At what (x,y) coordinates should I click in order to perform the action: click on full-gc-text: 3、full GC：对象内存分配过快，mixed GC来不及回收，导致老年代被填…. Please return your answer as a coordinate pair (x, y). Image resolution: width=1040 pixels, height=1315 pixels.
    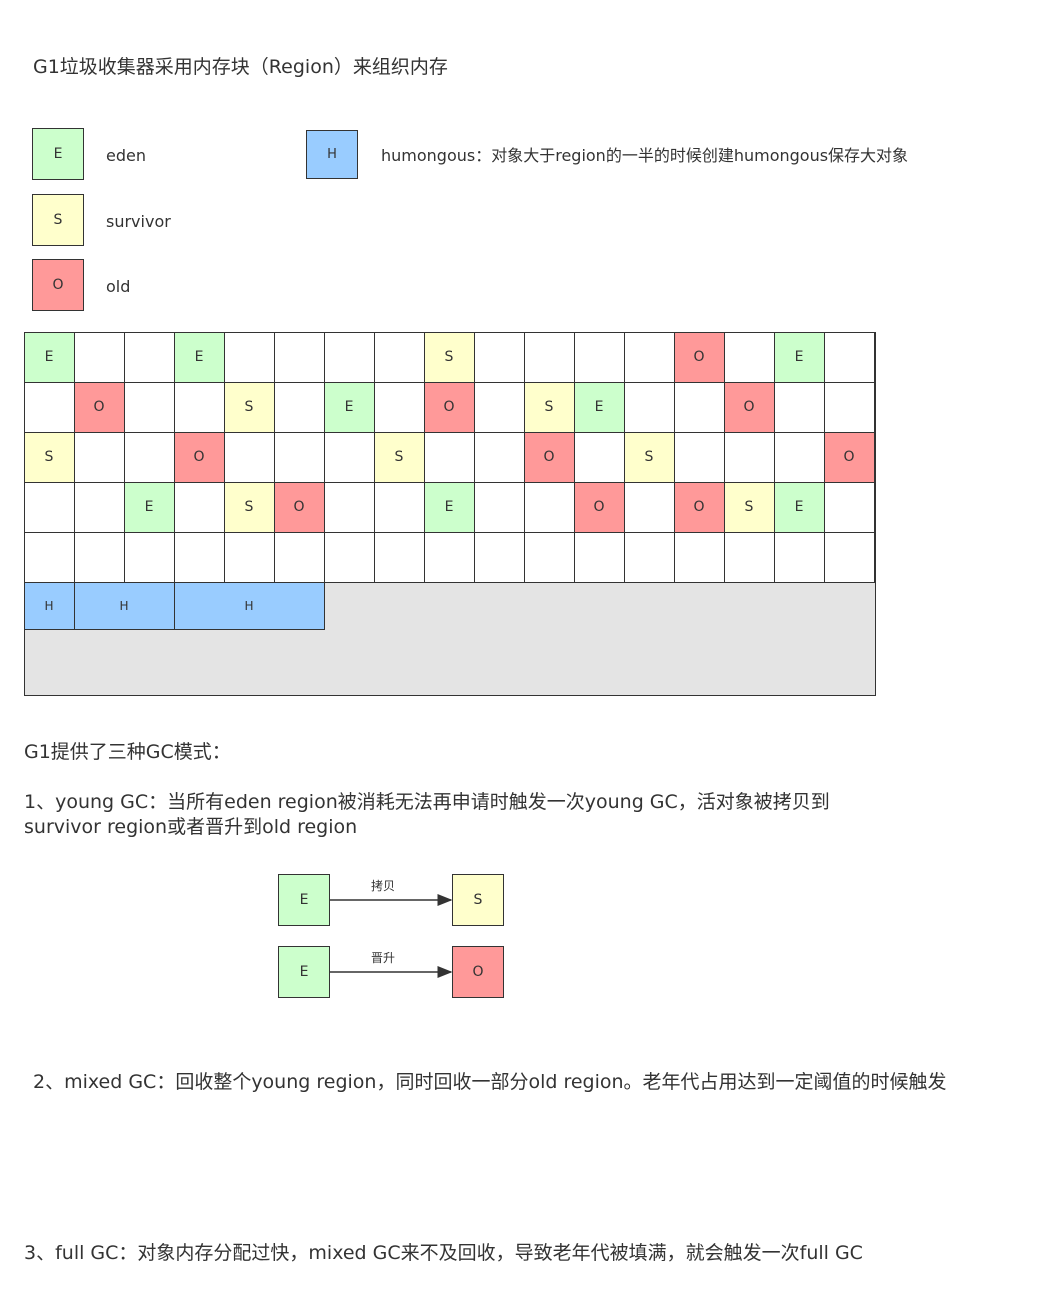
    Looking at the image, I should click on (443, 1253).